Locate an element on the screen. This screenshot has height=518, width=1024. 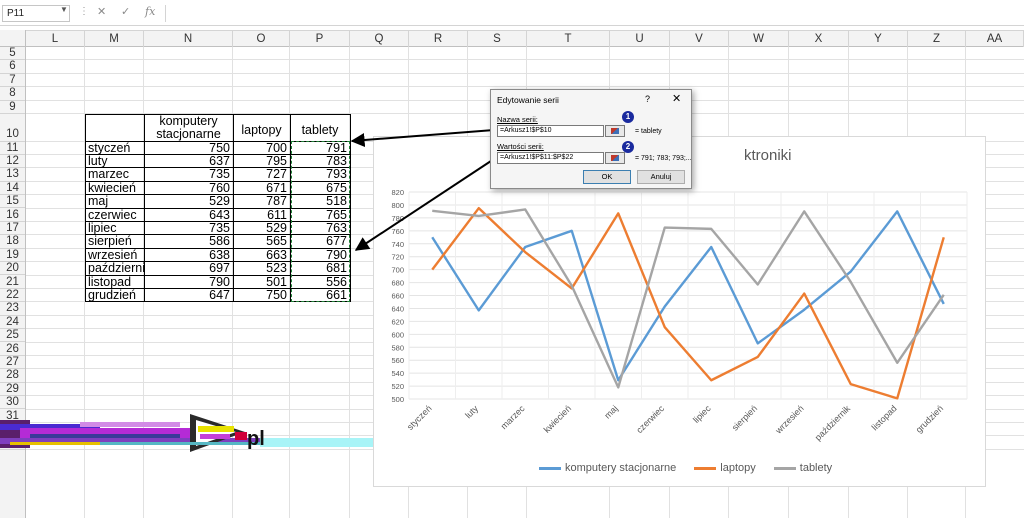
annotation-arrows is located at coordinates (423, 189).